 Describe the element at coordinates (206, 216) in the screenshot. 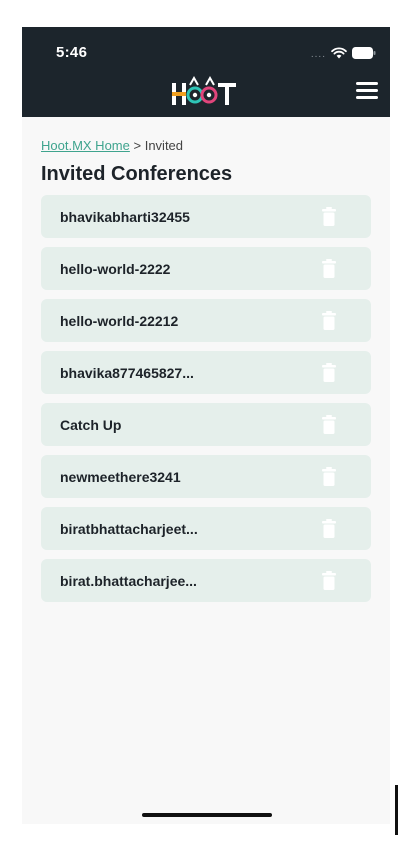

I see `conference-item: bhavikabharti32455` at that location.